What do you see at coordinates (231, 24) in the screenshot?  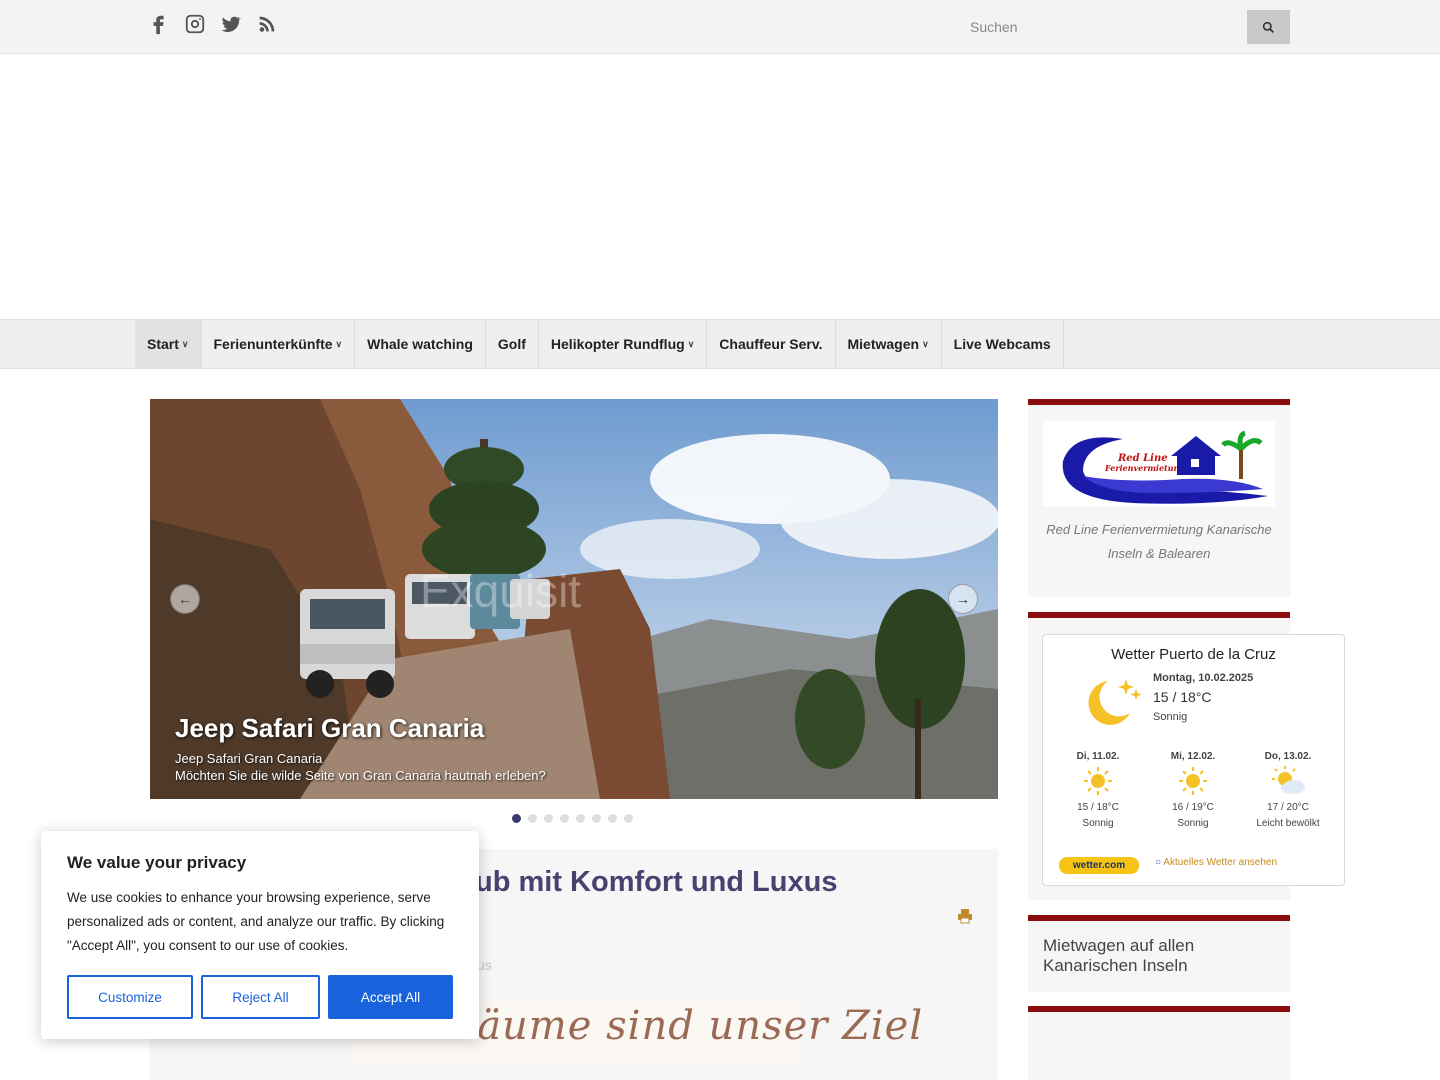 I see `twitter-icon` at bounding box center [231, 24].